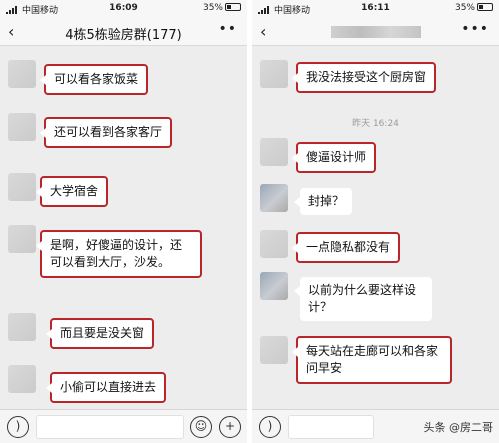 The image size is (499, 443). I want to click on chat-timestamp: 昨天 16:24, so click(375, 124).